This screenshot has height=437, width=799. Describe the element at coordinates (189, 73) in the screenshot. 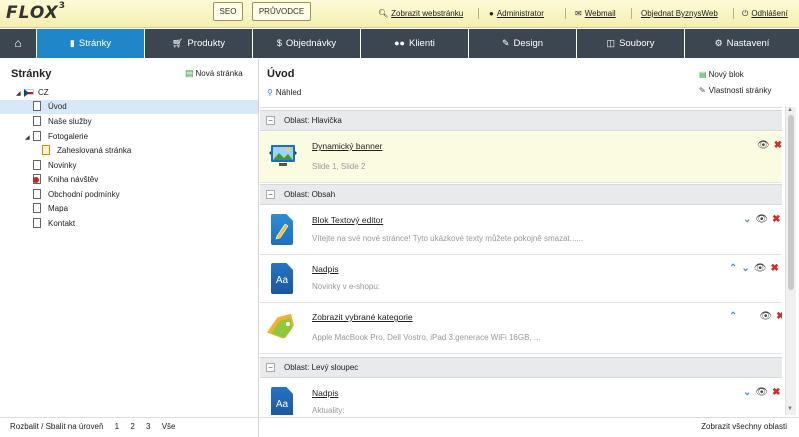

I see `add-page-icon: ▤` at that location.